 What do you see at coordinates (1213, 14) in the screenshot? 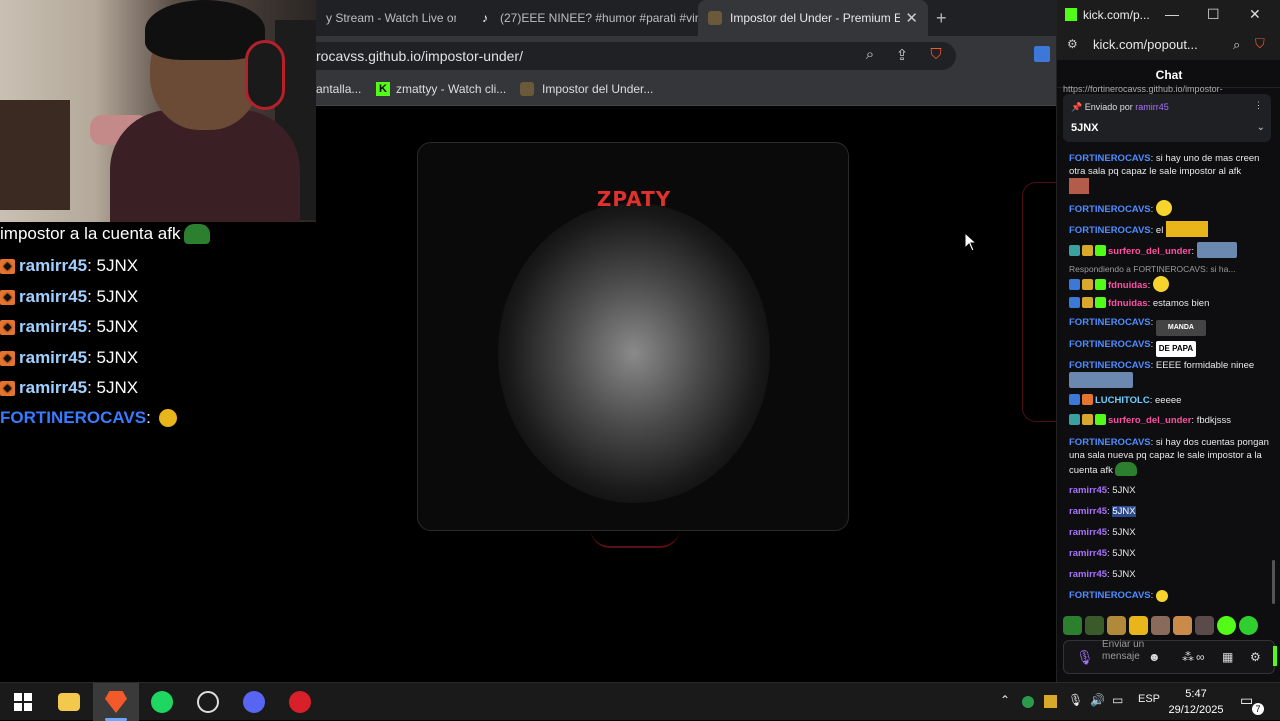
I see `maximize-icon: ☐` at bounding box center [1213, 14].